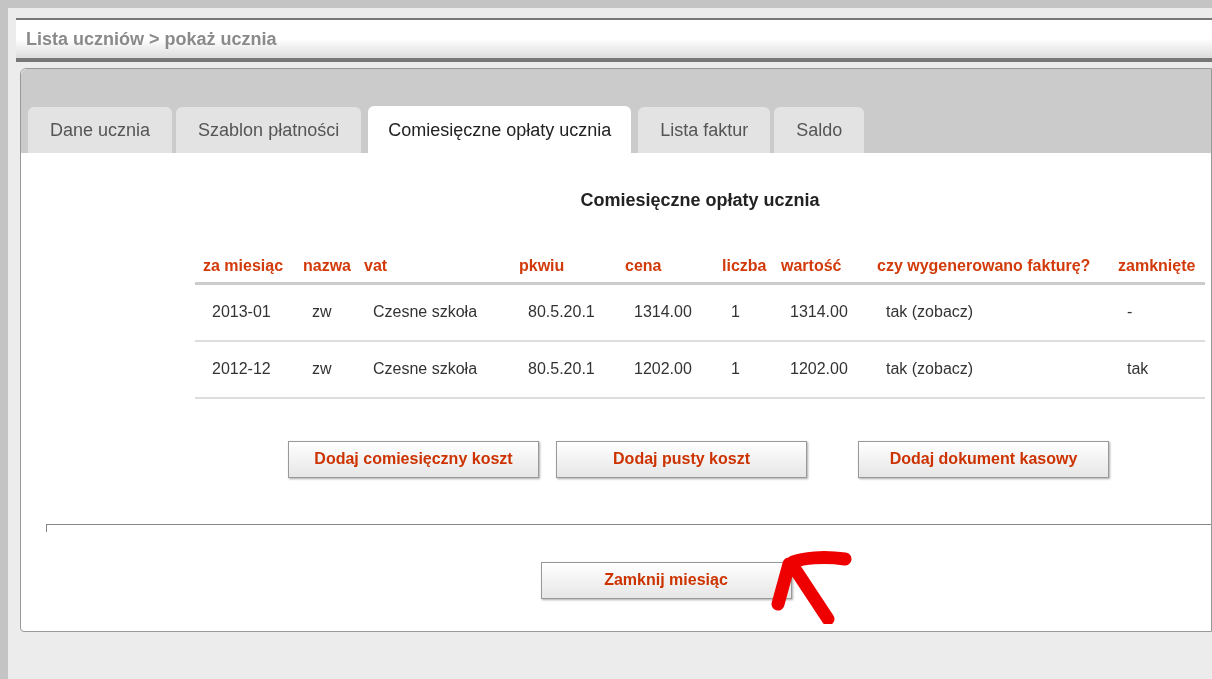  I want to click on column-header: cena, so click(665, 269).